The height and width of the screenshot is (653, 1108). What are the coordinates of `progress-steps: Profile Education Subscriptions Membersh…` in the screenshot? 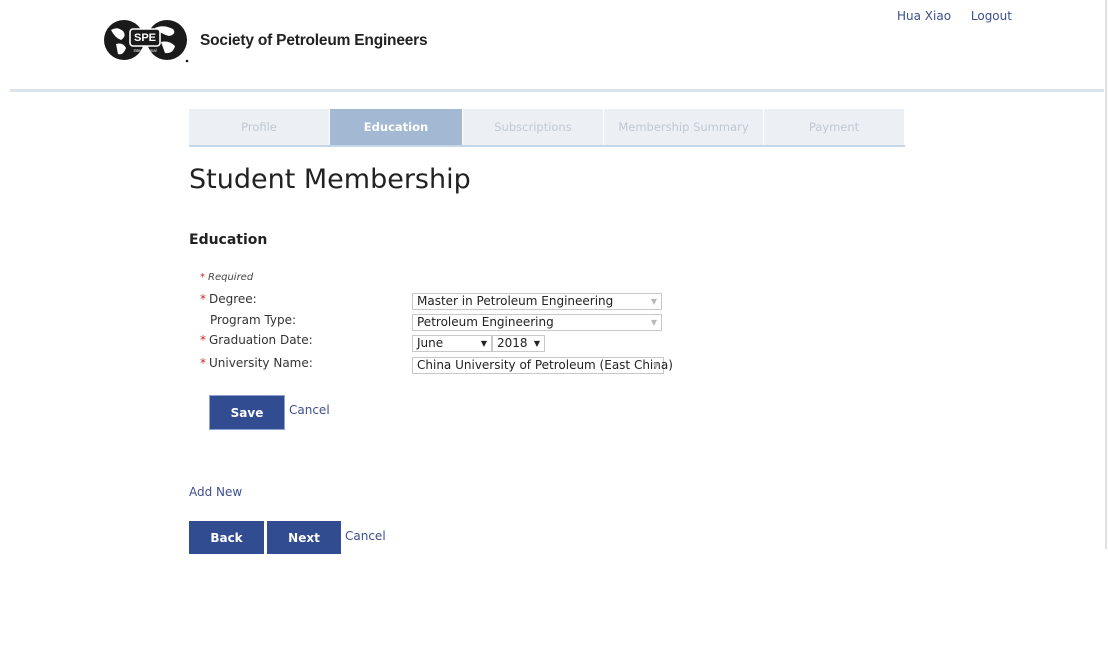 It's located at (547, 128).